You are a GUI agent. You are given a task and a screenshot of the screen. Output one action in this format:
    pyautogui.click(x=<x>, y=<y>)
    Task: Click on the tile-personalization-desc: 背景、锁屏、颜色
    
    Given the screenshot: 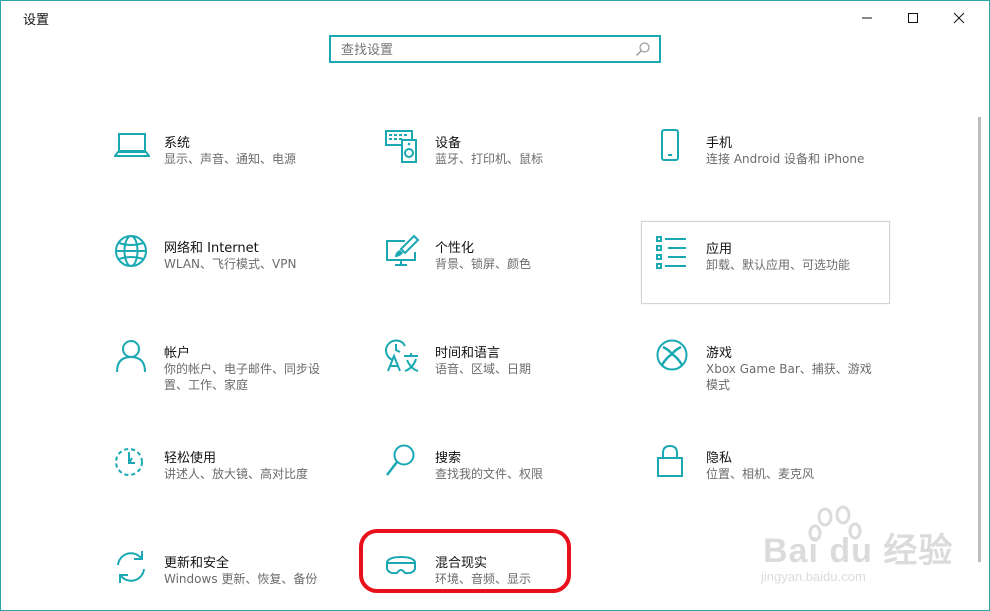 What is the action you would take?
    pyautogui.click(x=483, y=264)
    